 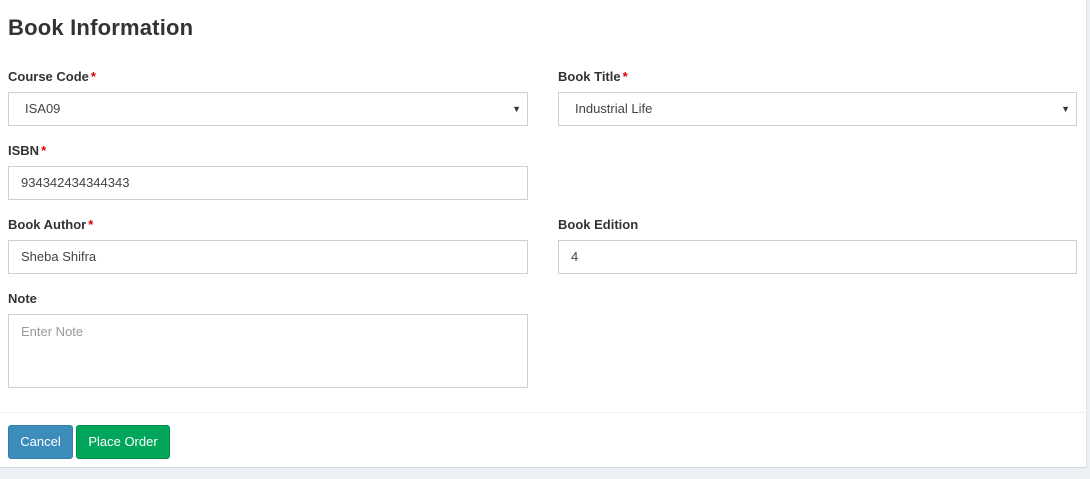 What do you see at coordinates (268, 183) in the screenshot?
I see `isbn-input: 934342434344343` at bounding box center [268, 183].